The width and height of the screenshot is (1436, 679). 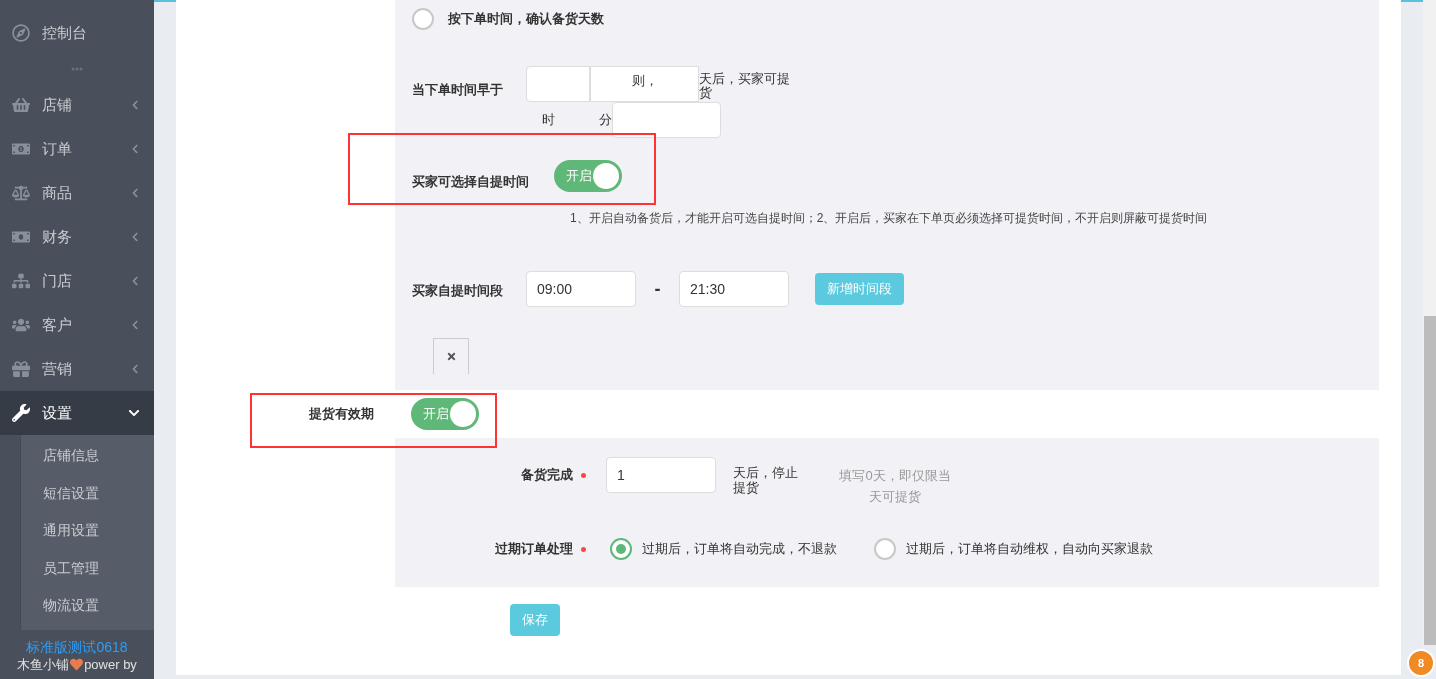 I want to click on sidebar-item: 设置, so click(x=77, y=413).